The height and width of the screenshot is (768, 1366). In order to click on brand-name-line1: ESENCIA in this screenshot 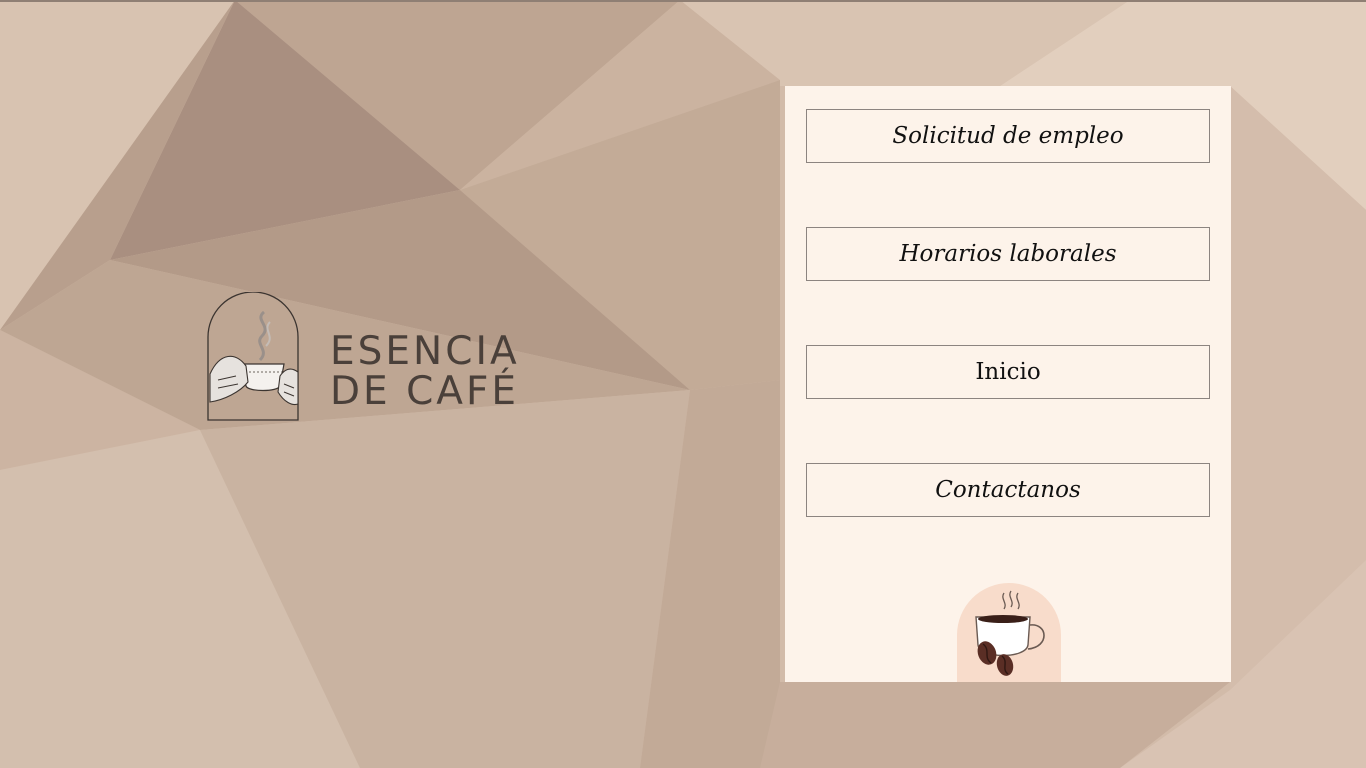, I will do `click(425, 351)`.